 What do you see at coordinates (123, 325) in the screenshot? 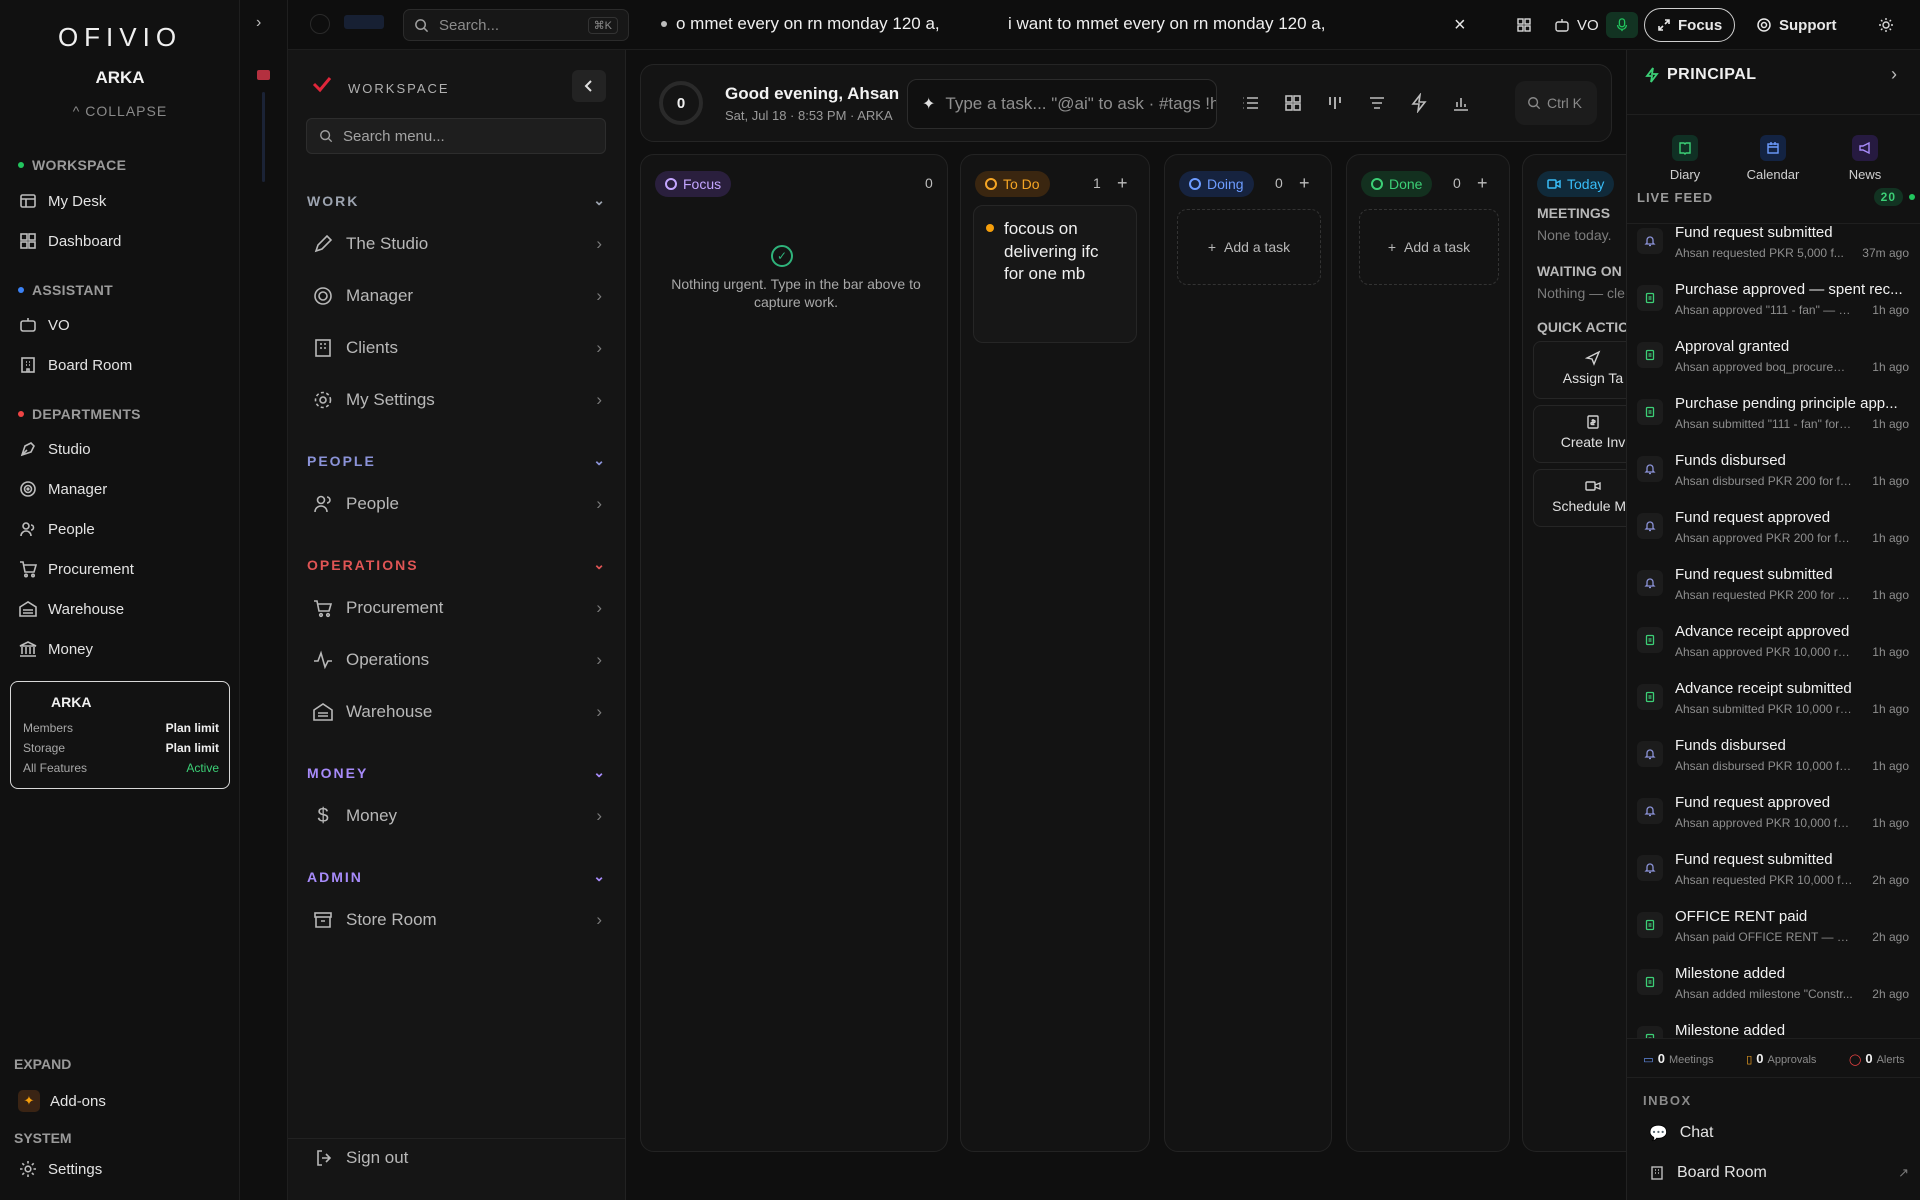
I see `sidebar-item-vo: VO` at bounding box center [123, 325].